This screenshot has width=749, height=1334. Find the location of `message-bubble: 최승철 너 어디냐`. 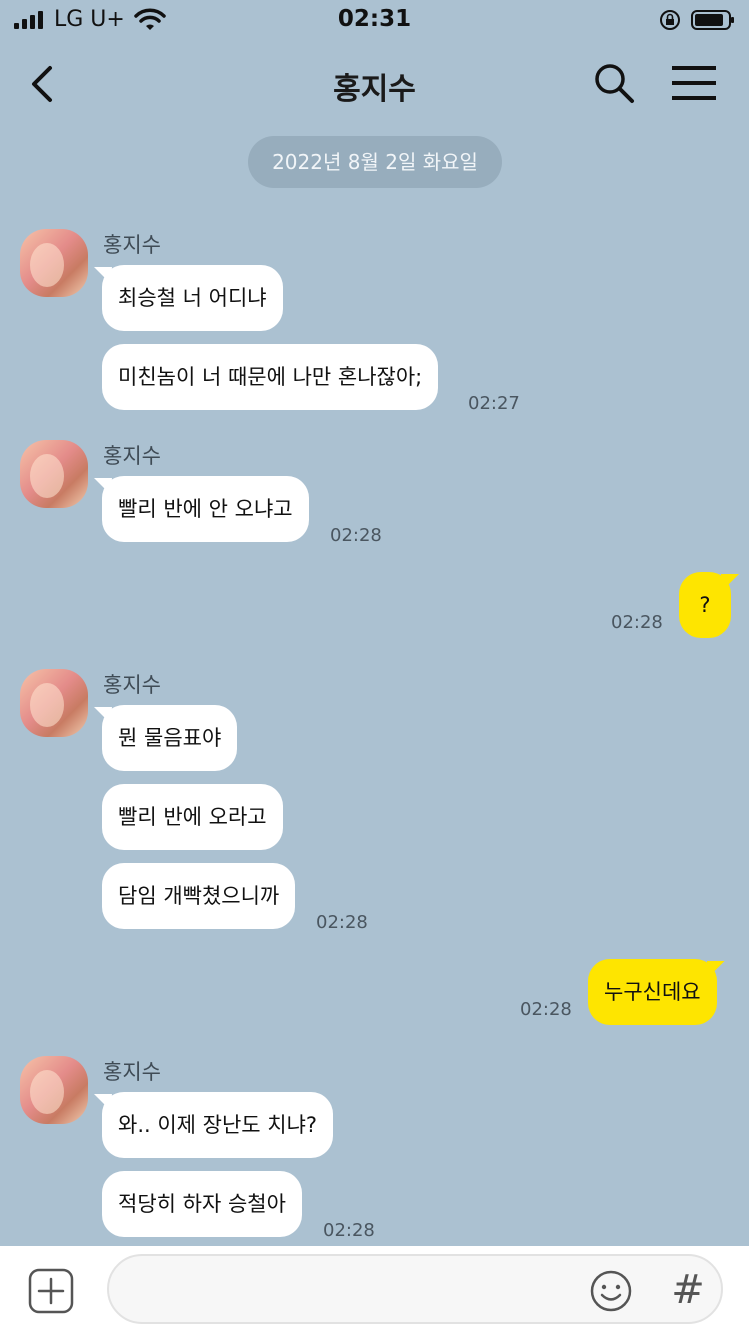

message-bubble: 최승철 너 어디냐 is located at coordinates (192, 298).